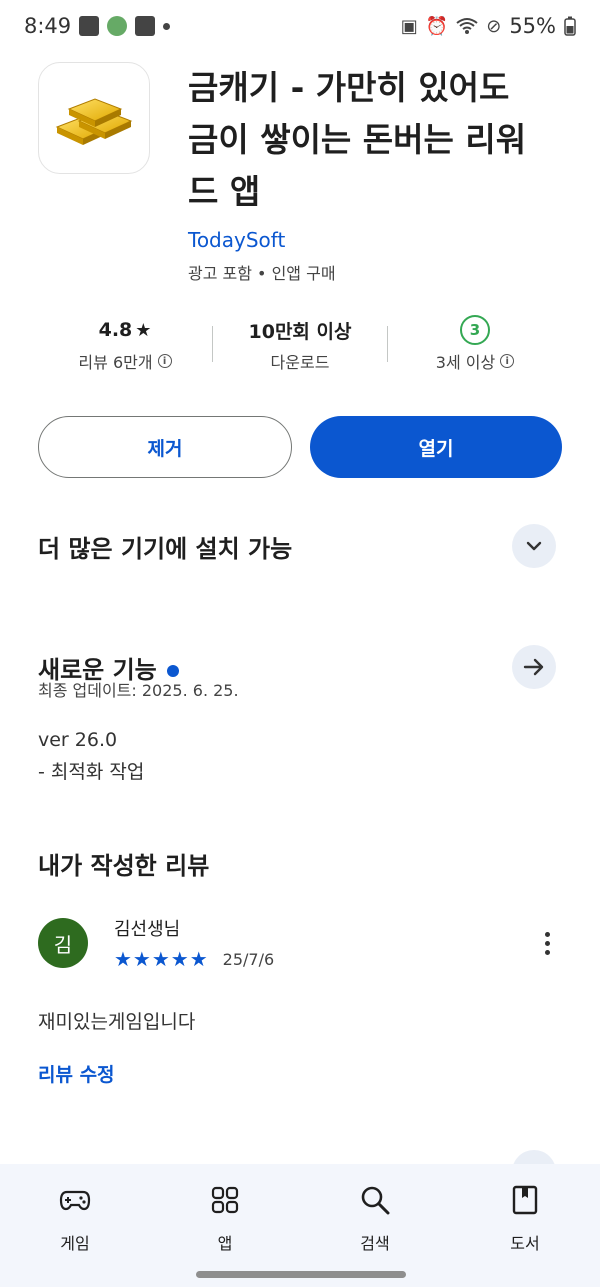 Image resolution: width=600 pixels, height=1287 pixels. I want to click on rating-label: 리뷰 6만개, so click(115, 362).